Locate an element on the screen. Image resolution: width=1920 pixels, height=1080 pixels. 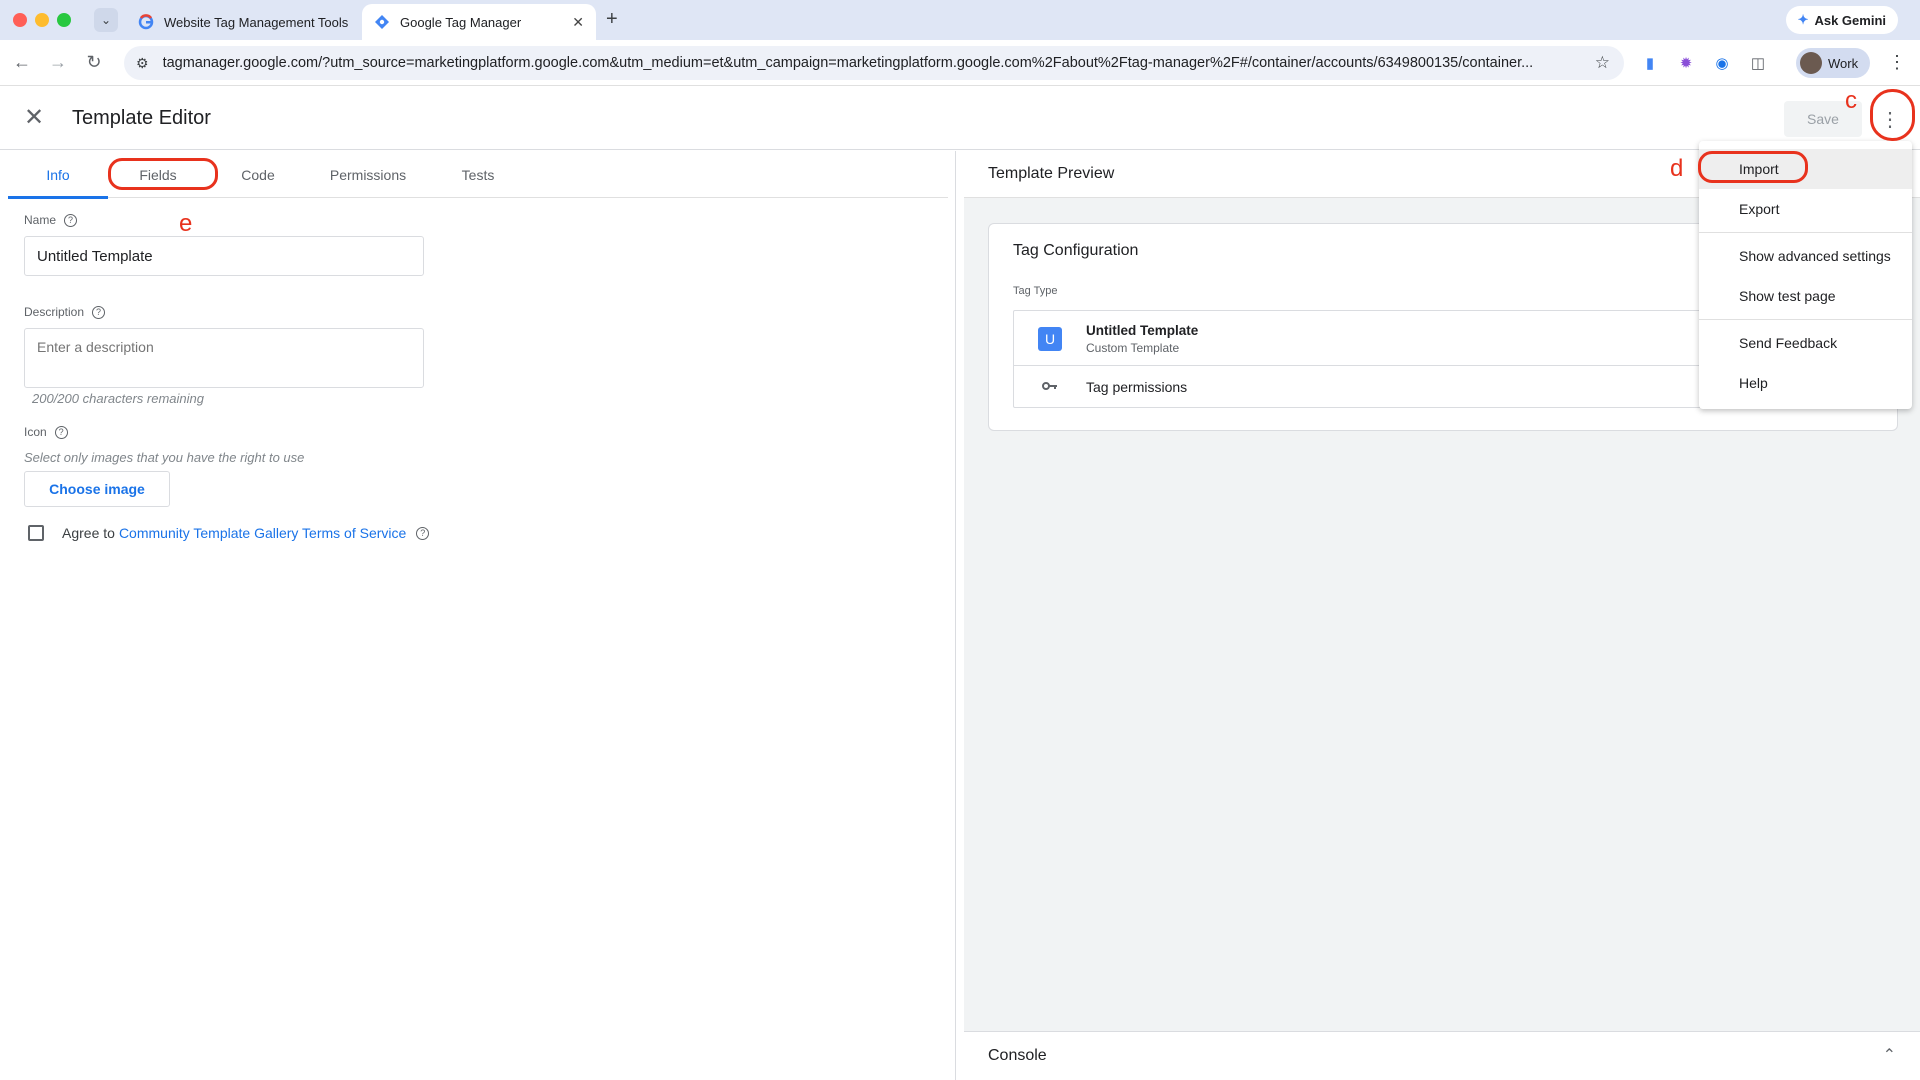
annotation-letter-d: d is located at coordinates (1677, 168).